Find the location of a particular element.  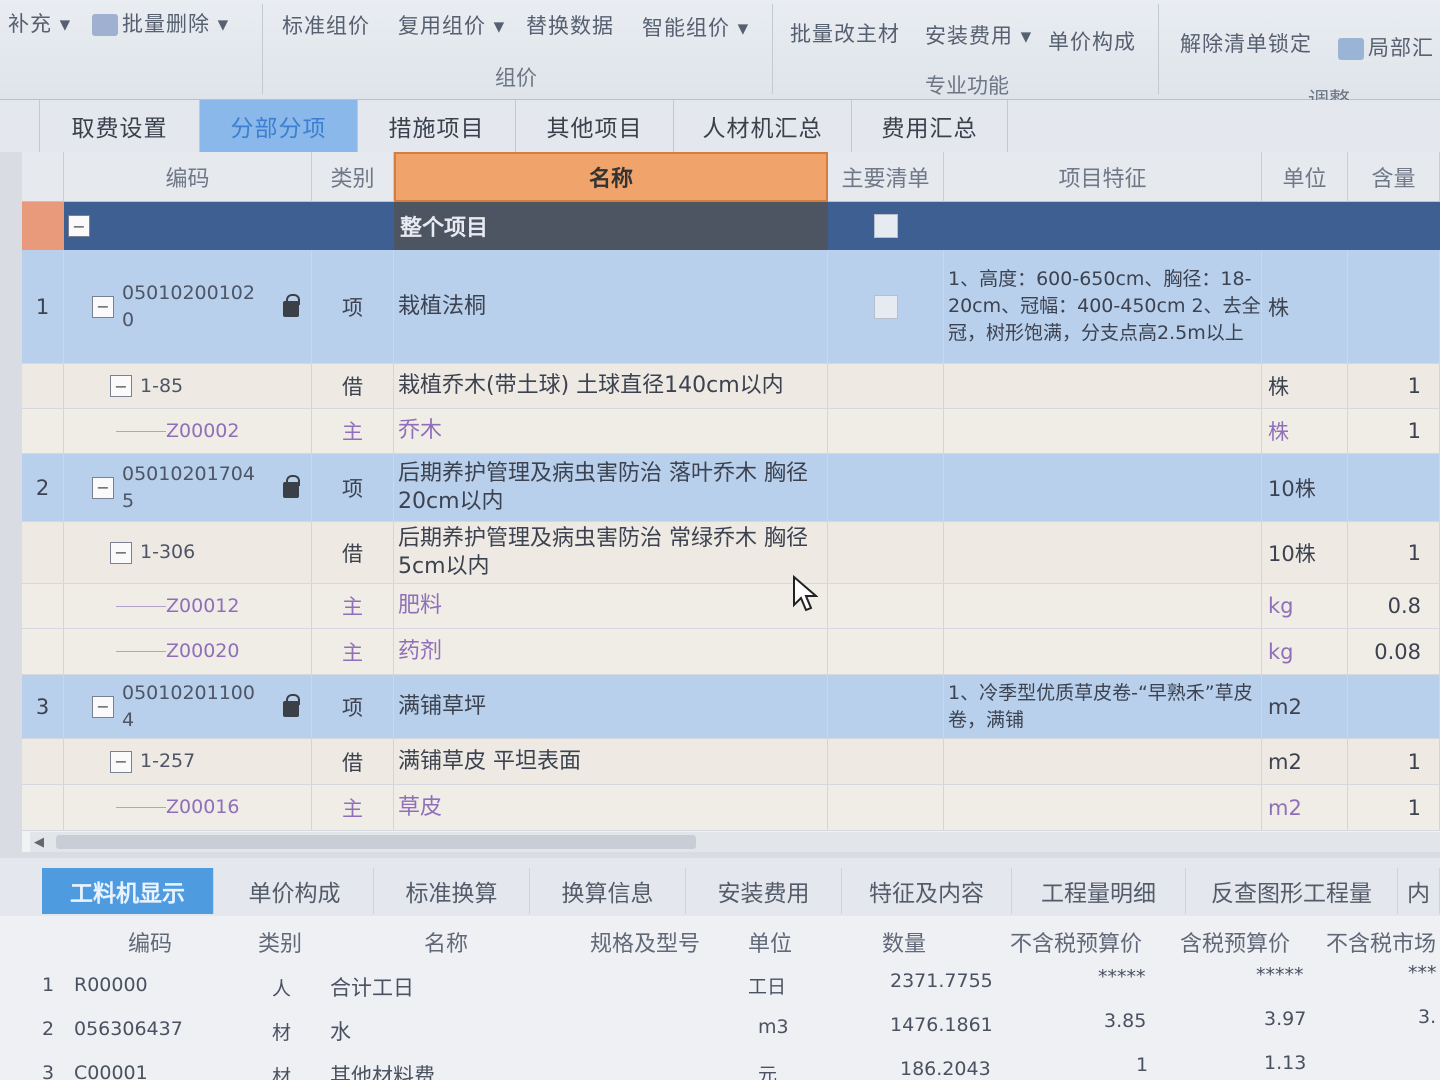

table-row: Z00012 主 肥料 kg 0.8 is located at coordinates (731, 606).